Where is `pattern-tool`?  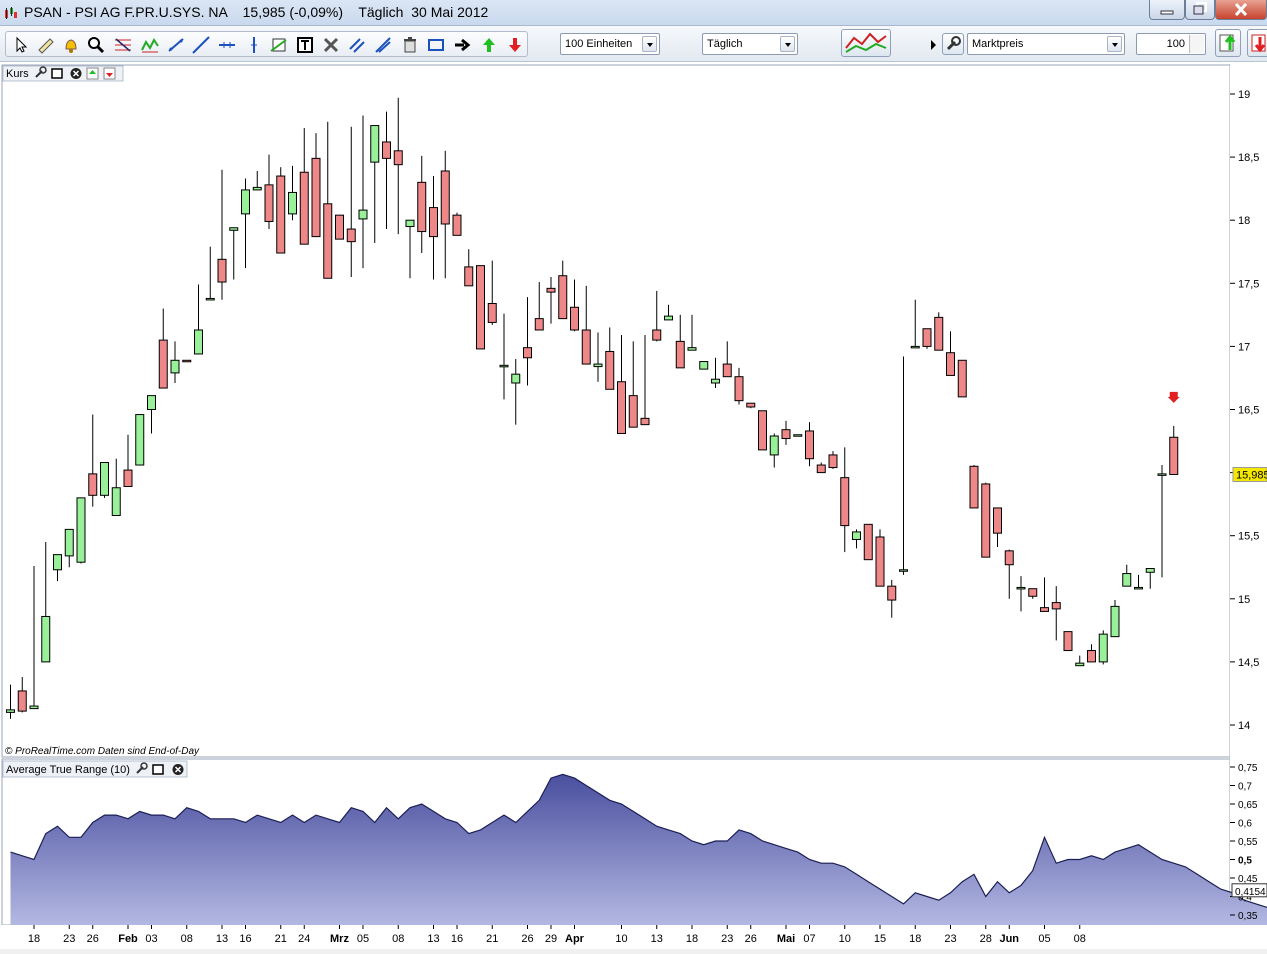
pattern-tool is located at coordinates (150, 45).